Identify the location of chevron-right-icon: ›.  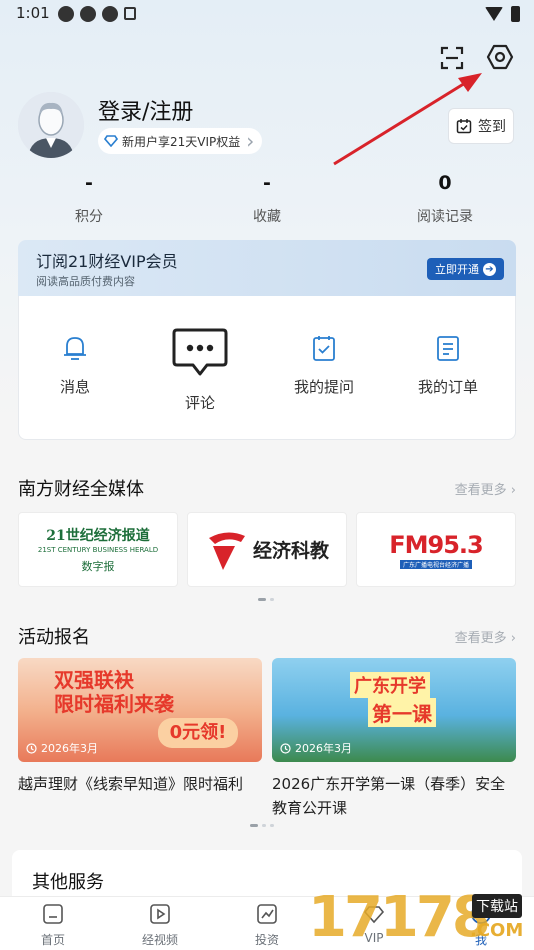
(250, 141).